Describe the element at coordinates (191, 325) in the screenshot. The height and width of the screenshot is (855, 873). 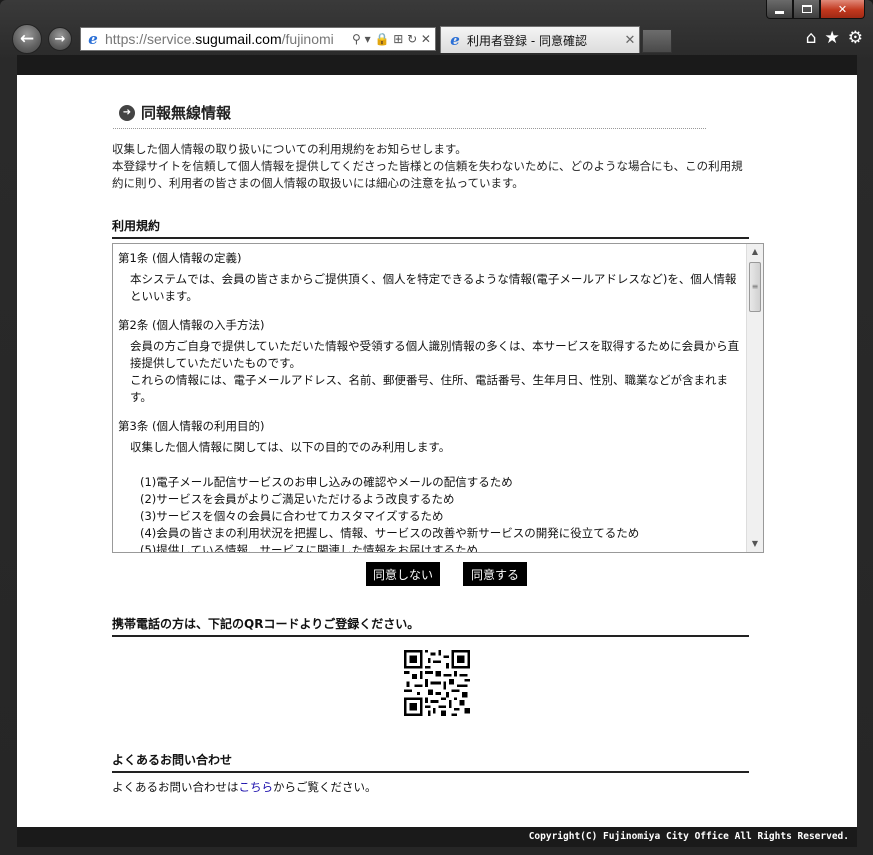
I see `article-2-title: 第2条 (個人情報の入手方法)` at that location.